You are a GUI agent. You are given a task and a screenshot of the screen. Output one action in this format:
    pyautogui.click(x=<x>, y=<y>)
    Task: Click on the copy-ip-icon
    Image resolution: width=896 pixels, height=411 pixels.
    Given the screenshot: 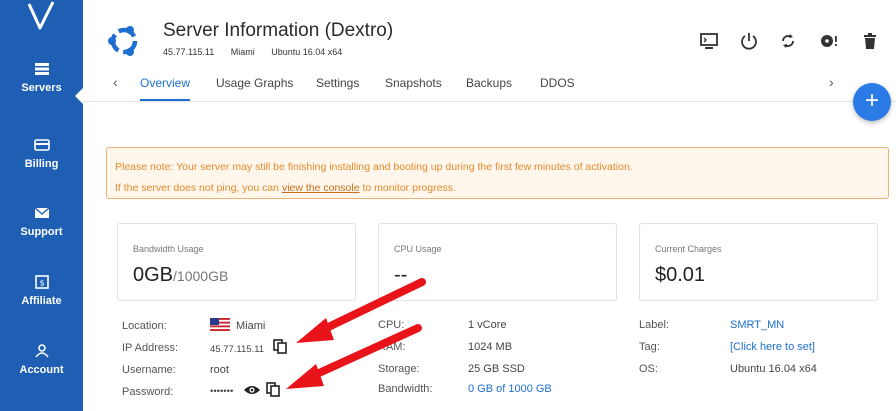 What is the action you would take?
    pyautogui.click(x=280, y=346)
    